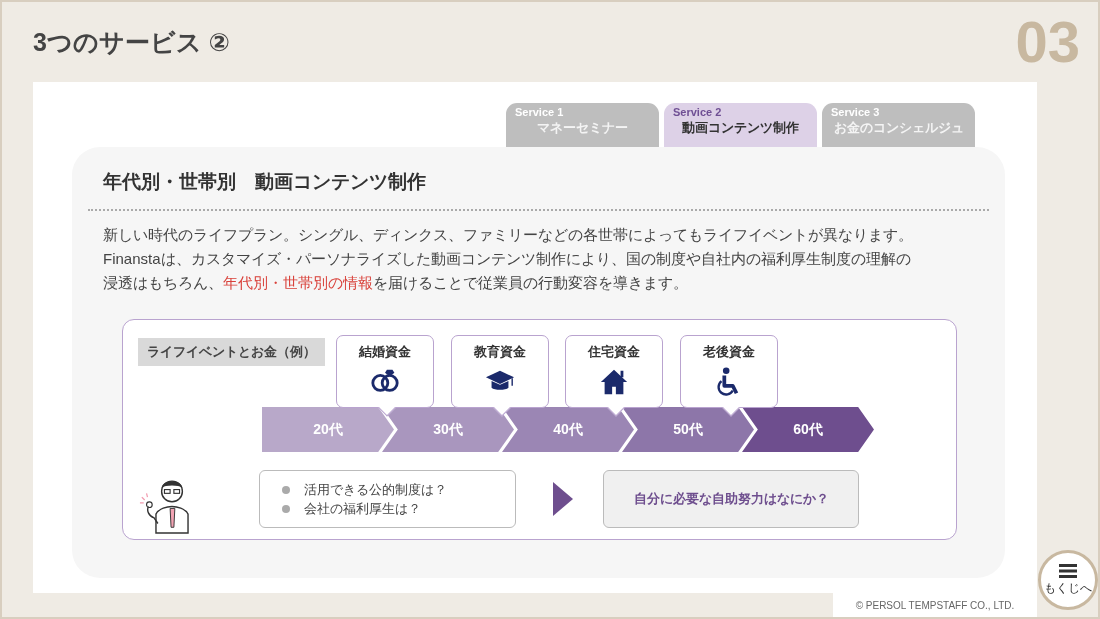 The width and height of the screenshot is (1100, 619). Describe the element at coordinates (808, 429) in the screenshot. I see `age-segment: 60代` at that location.